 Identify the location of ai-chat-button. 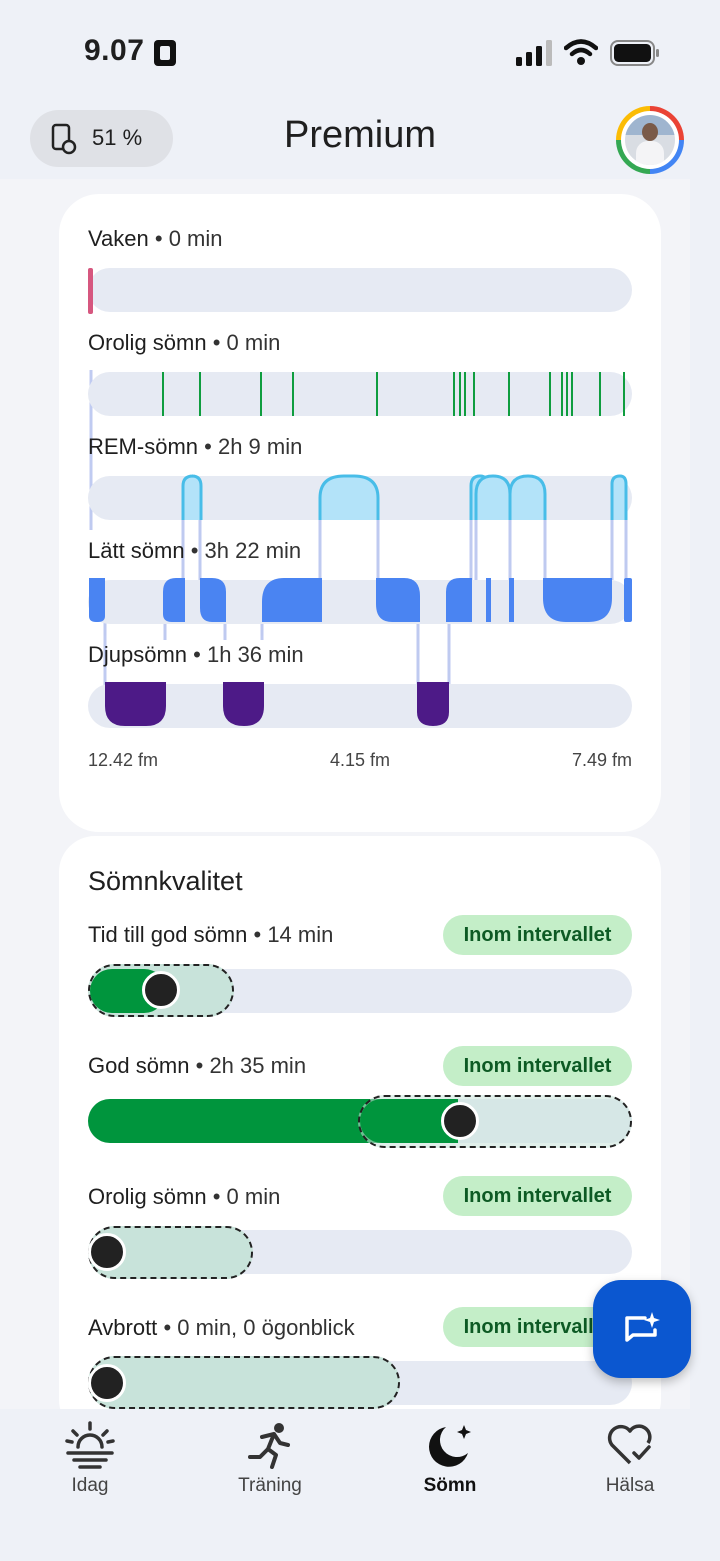
(642, 1329).